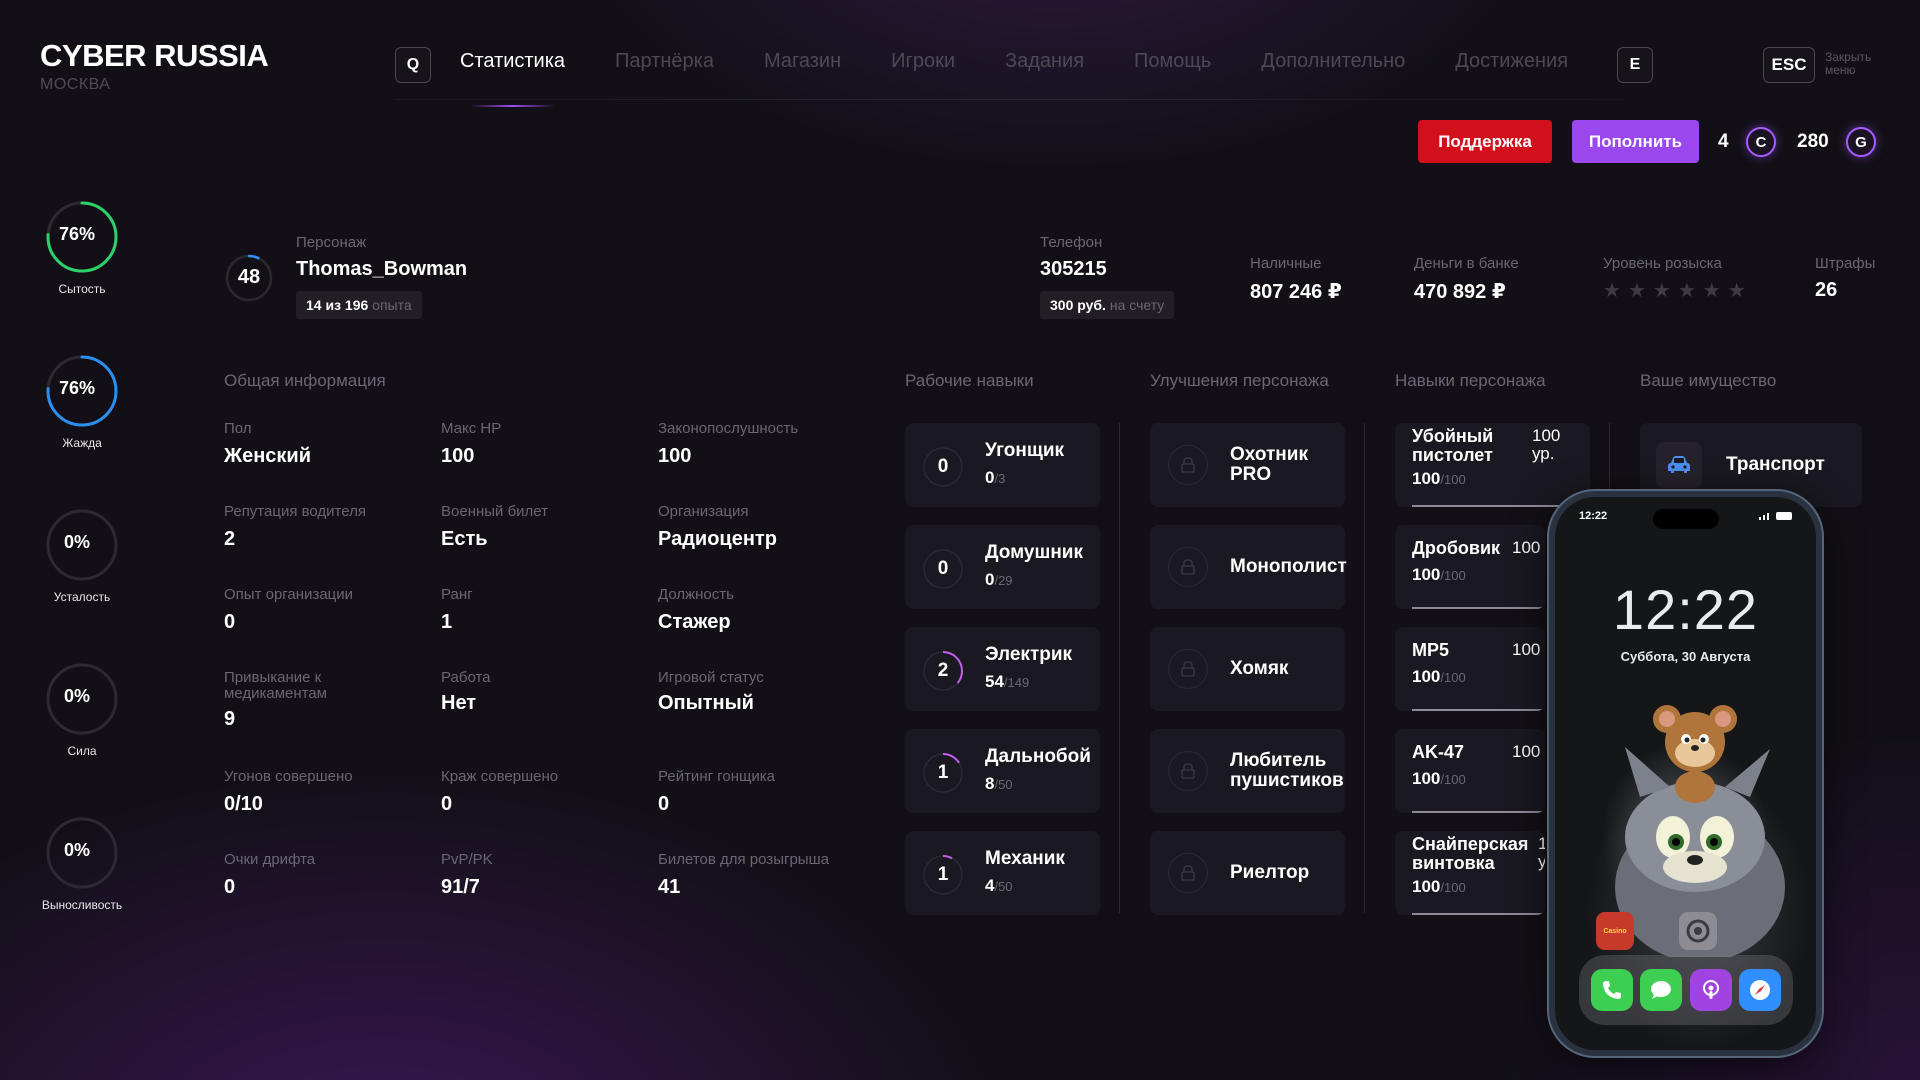 This screenshot has width=1920, height=1080. Describe the element at coordinates (758, 692) in the screenshot. I see `info-item: Игровой статус Опытный` at that location.